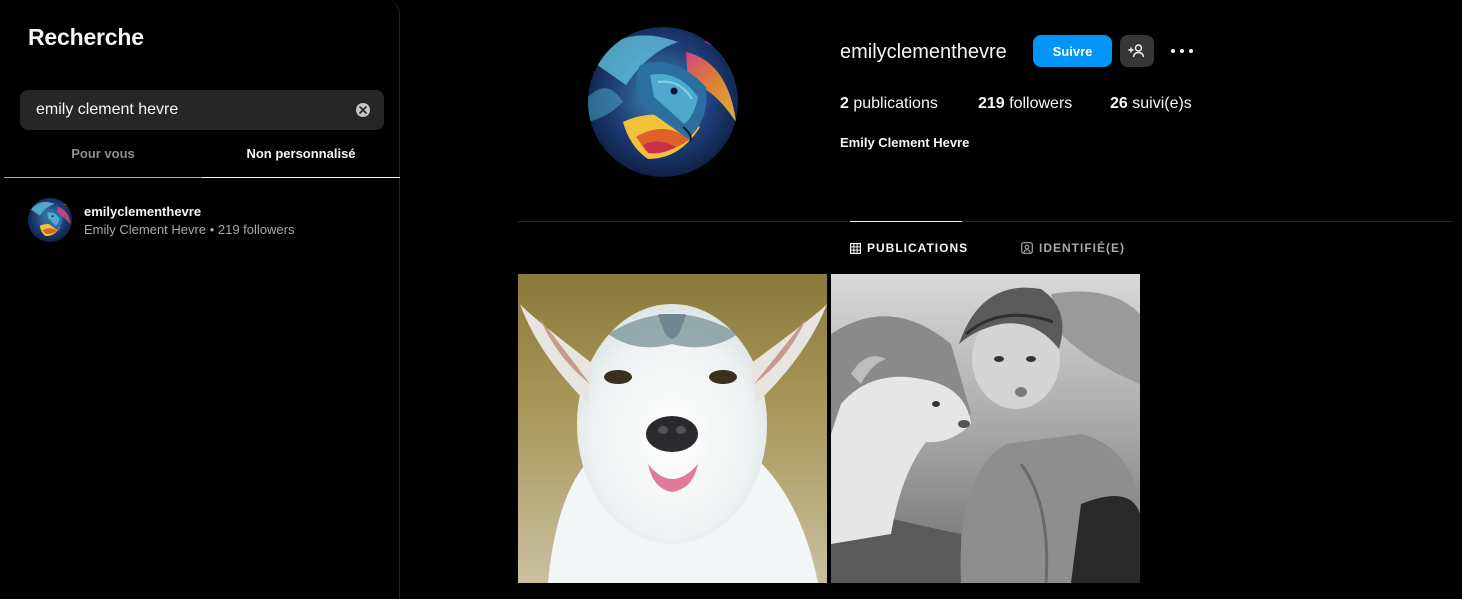 Image resolution: width=1462 pixels, height=599 pixels. What do you see at coordinates (985, 221) in the screenshot?
I see `profile-divider` at bounding box center [985, 221].